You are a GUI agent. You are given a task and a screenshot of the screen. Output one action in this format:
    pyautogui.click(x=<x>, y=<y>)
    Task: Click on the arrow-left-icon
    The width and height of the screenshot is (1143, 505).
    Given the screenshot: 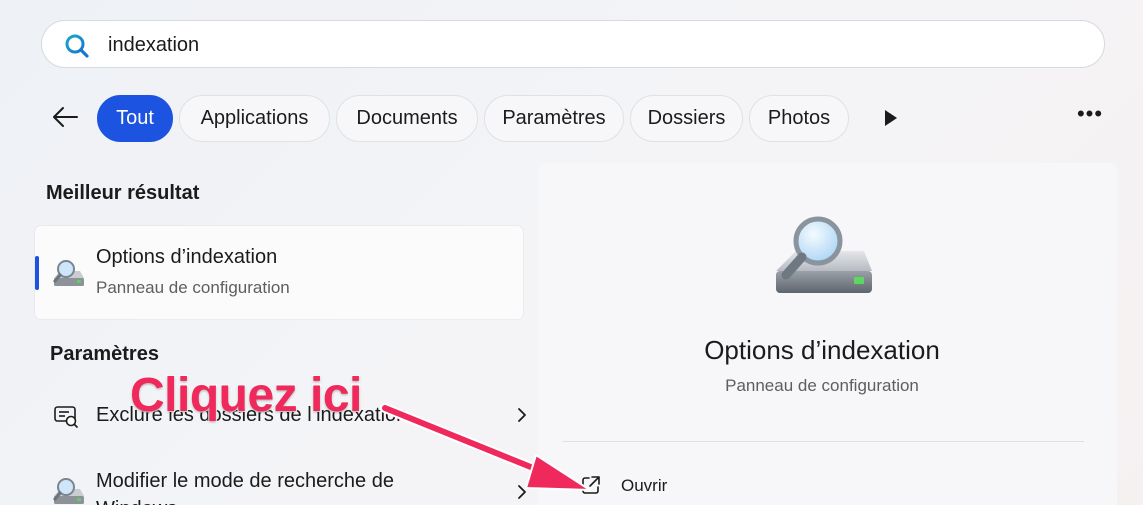 What is the action you would take?
    pyautogui.click(x=65, y=117)
    